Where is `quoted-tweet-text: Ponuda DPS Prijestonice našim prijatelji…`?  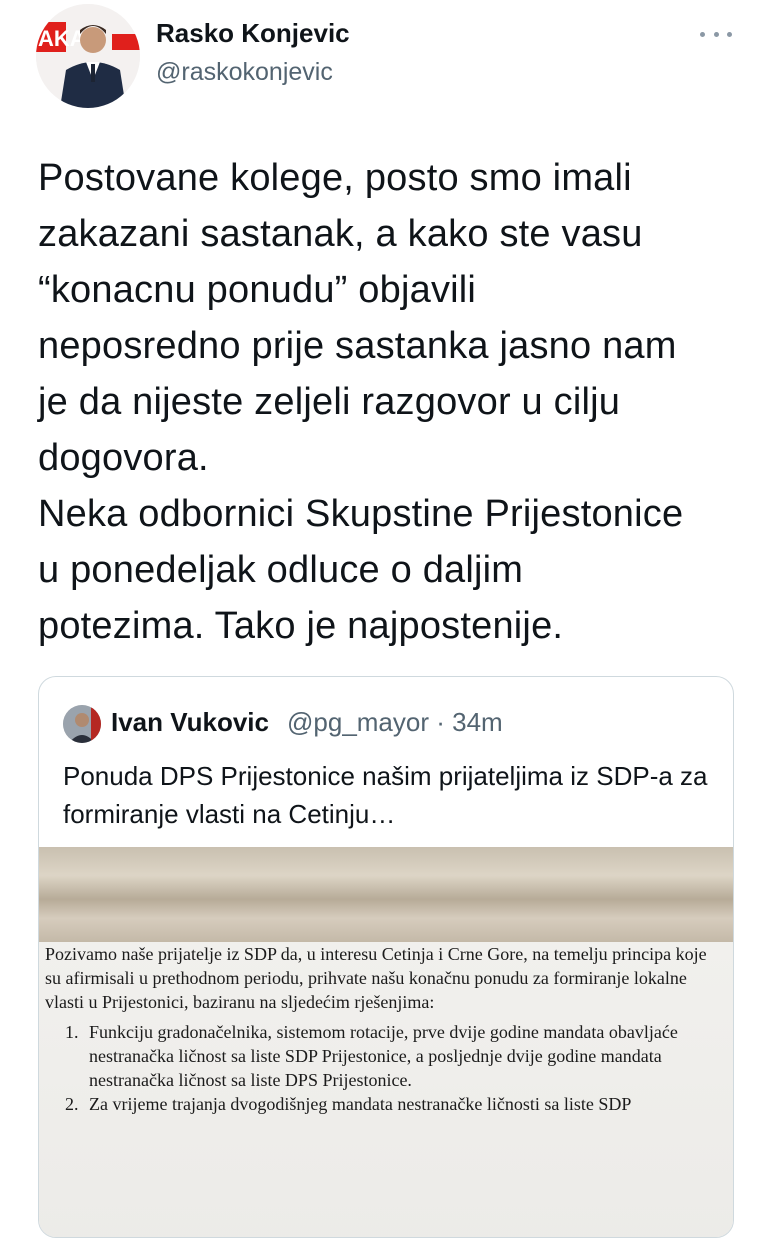 quoted-tweet-text: Ponuda DPS Prijestonice našim prijatelji… is located at coordinates (385, 795).